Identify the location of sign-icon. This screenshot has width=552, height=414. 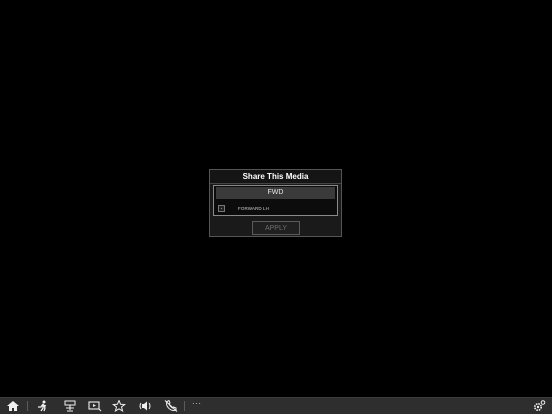
(70, 406).